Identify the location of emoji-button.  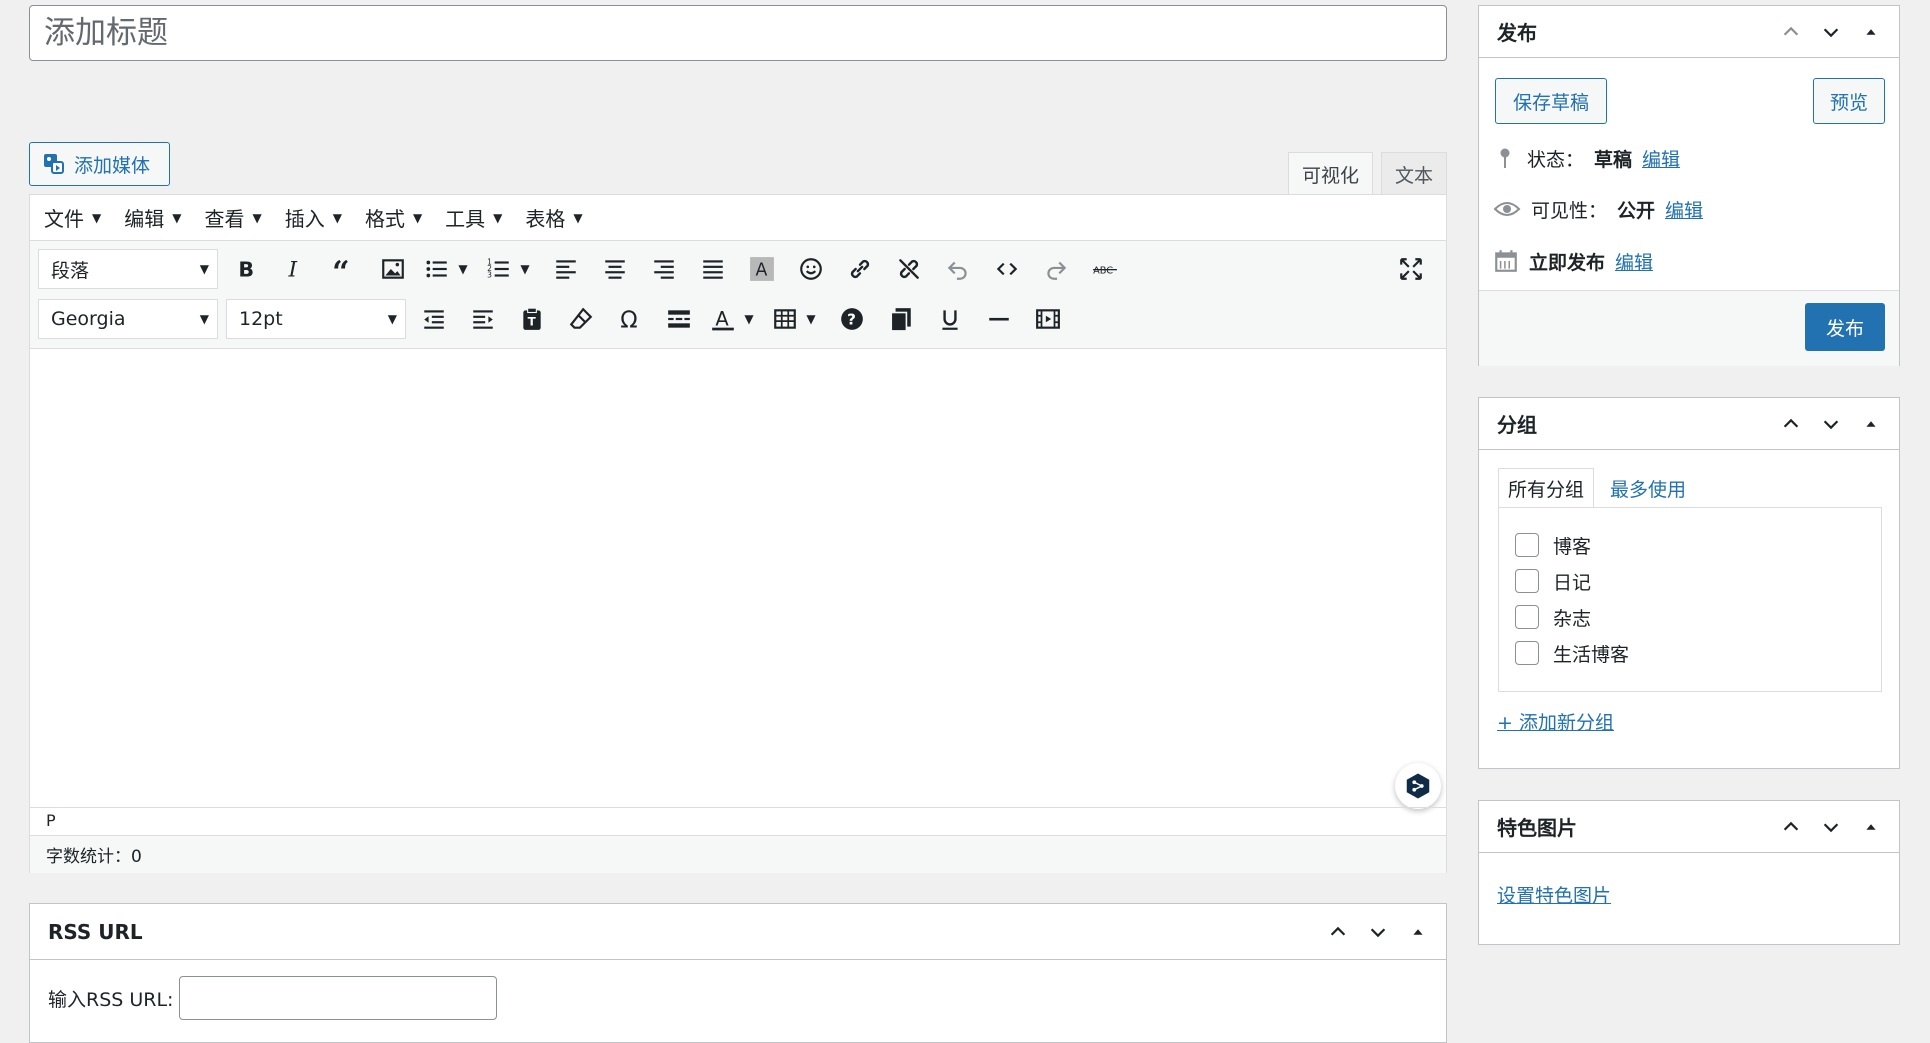
(811, 269).